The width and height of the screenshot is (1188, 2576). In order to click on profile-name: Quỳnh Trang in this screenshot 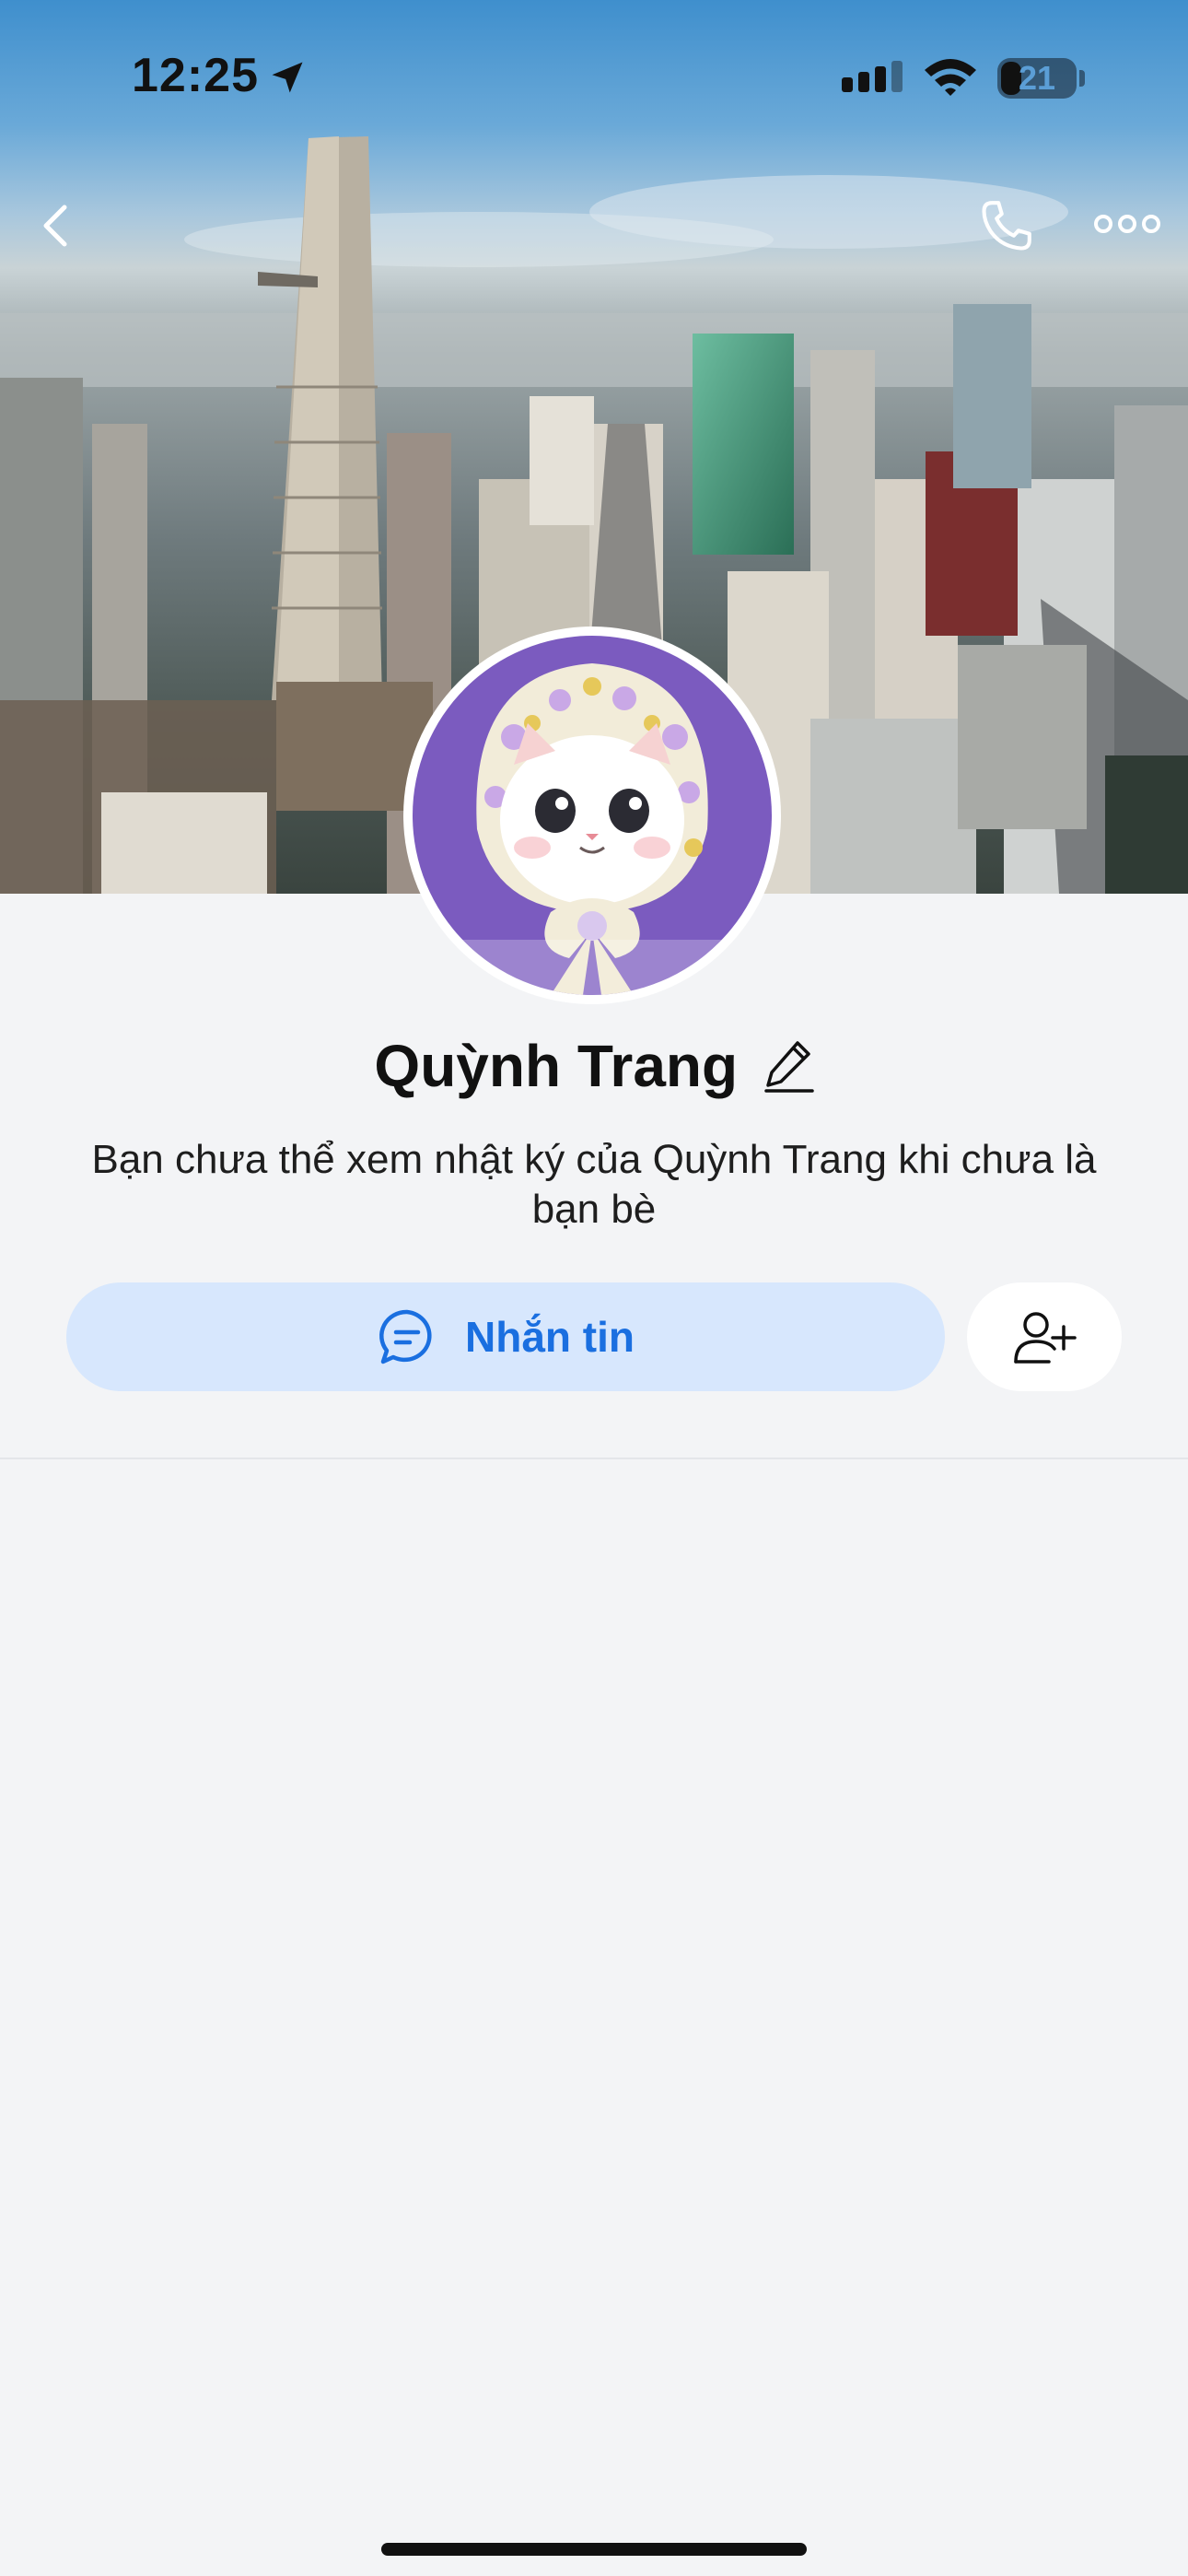, I will do `click(556, 1066)`.